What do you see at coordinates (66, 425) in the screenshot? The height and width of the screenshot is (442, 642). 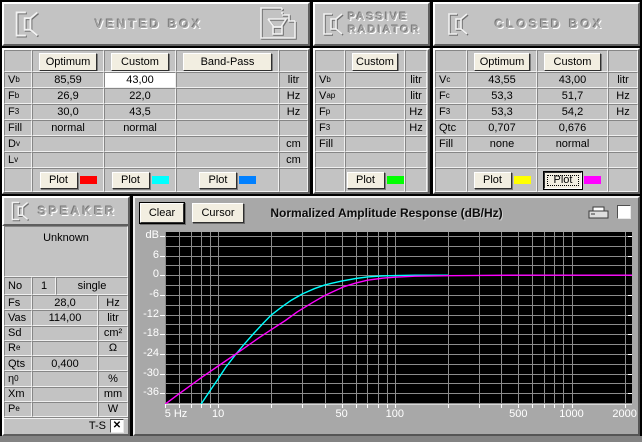 I see `ts-parameters-row: T-S ✕` at bounding box center [66, 425].